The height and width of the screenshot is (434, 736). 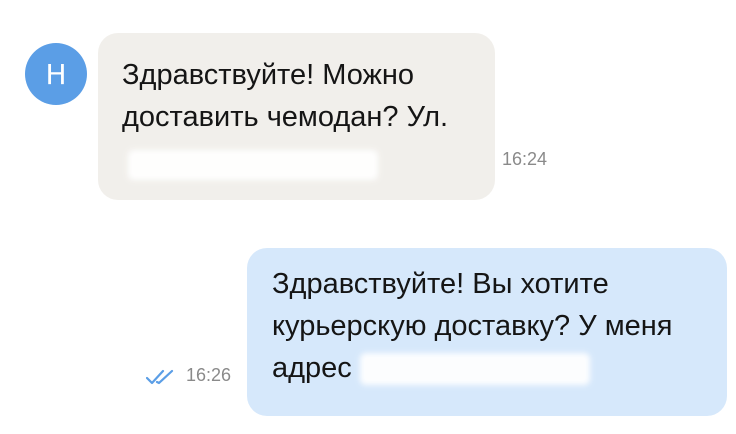 I want to click on message-line: Здравствуйте! Вы хотите, so click(x=440, y=284).